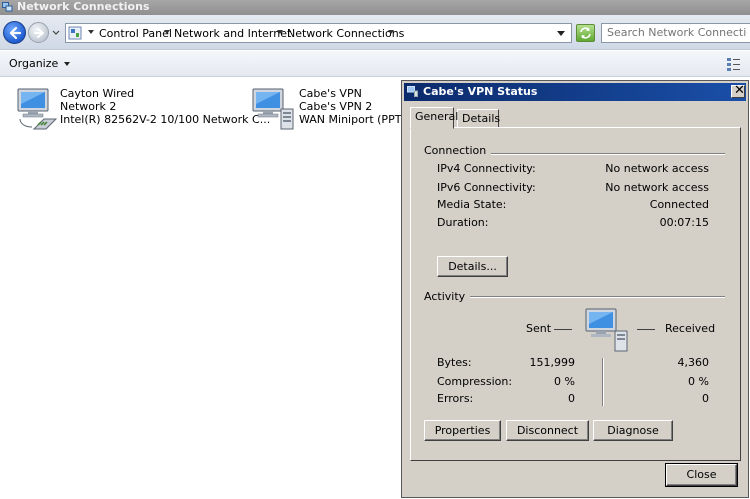 The image size is (750, 499). I want to click on sent-line, so click(563, 329).